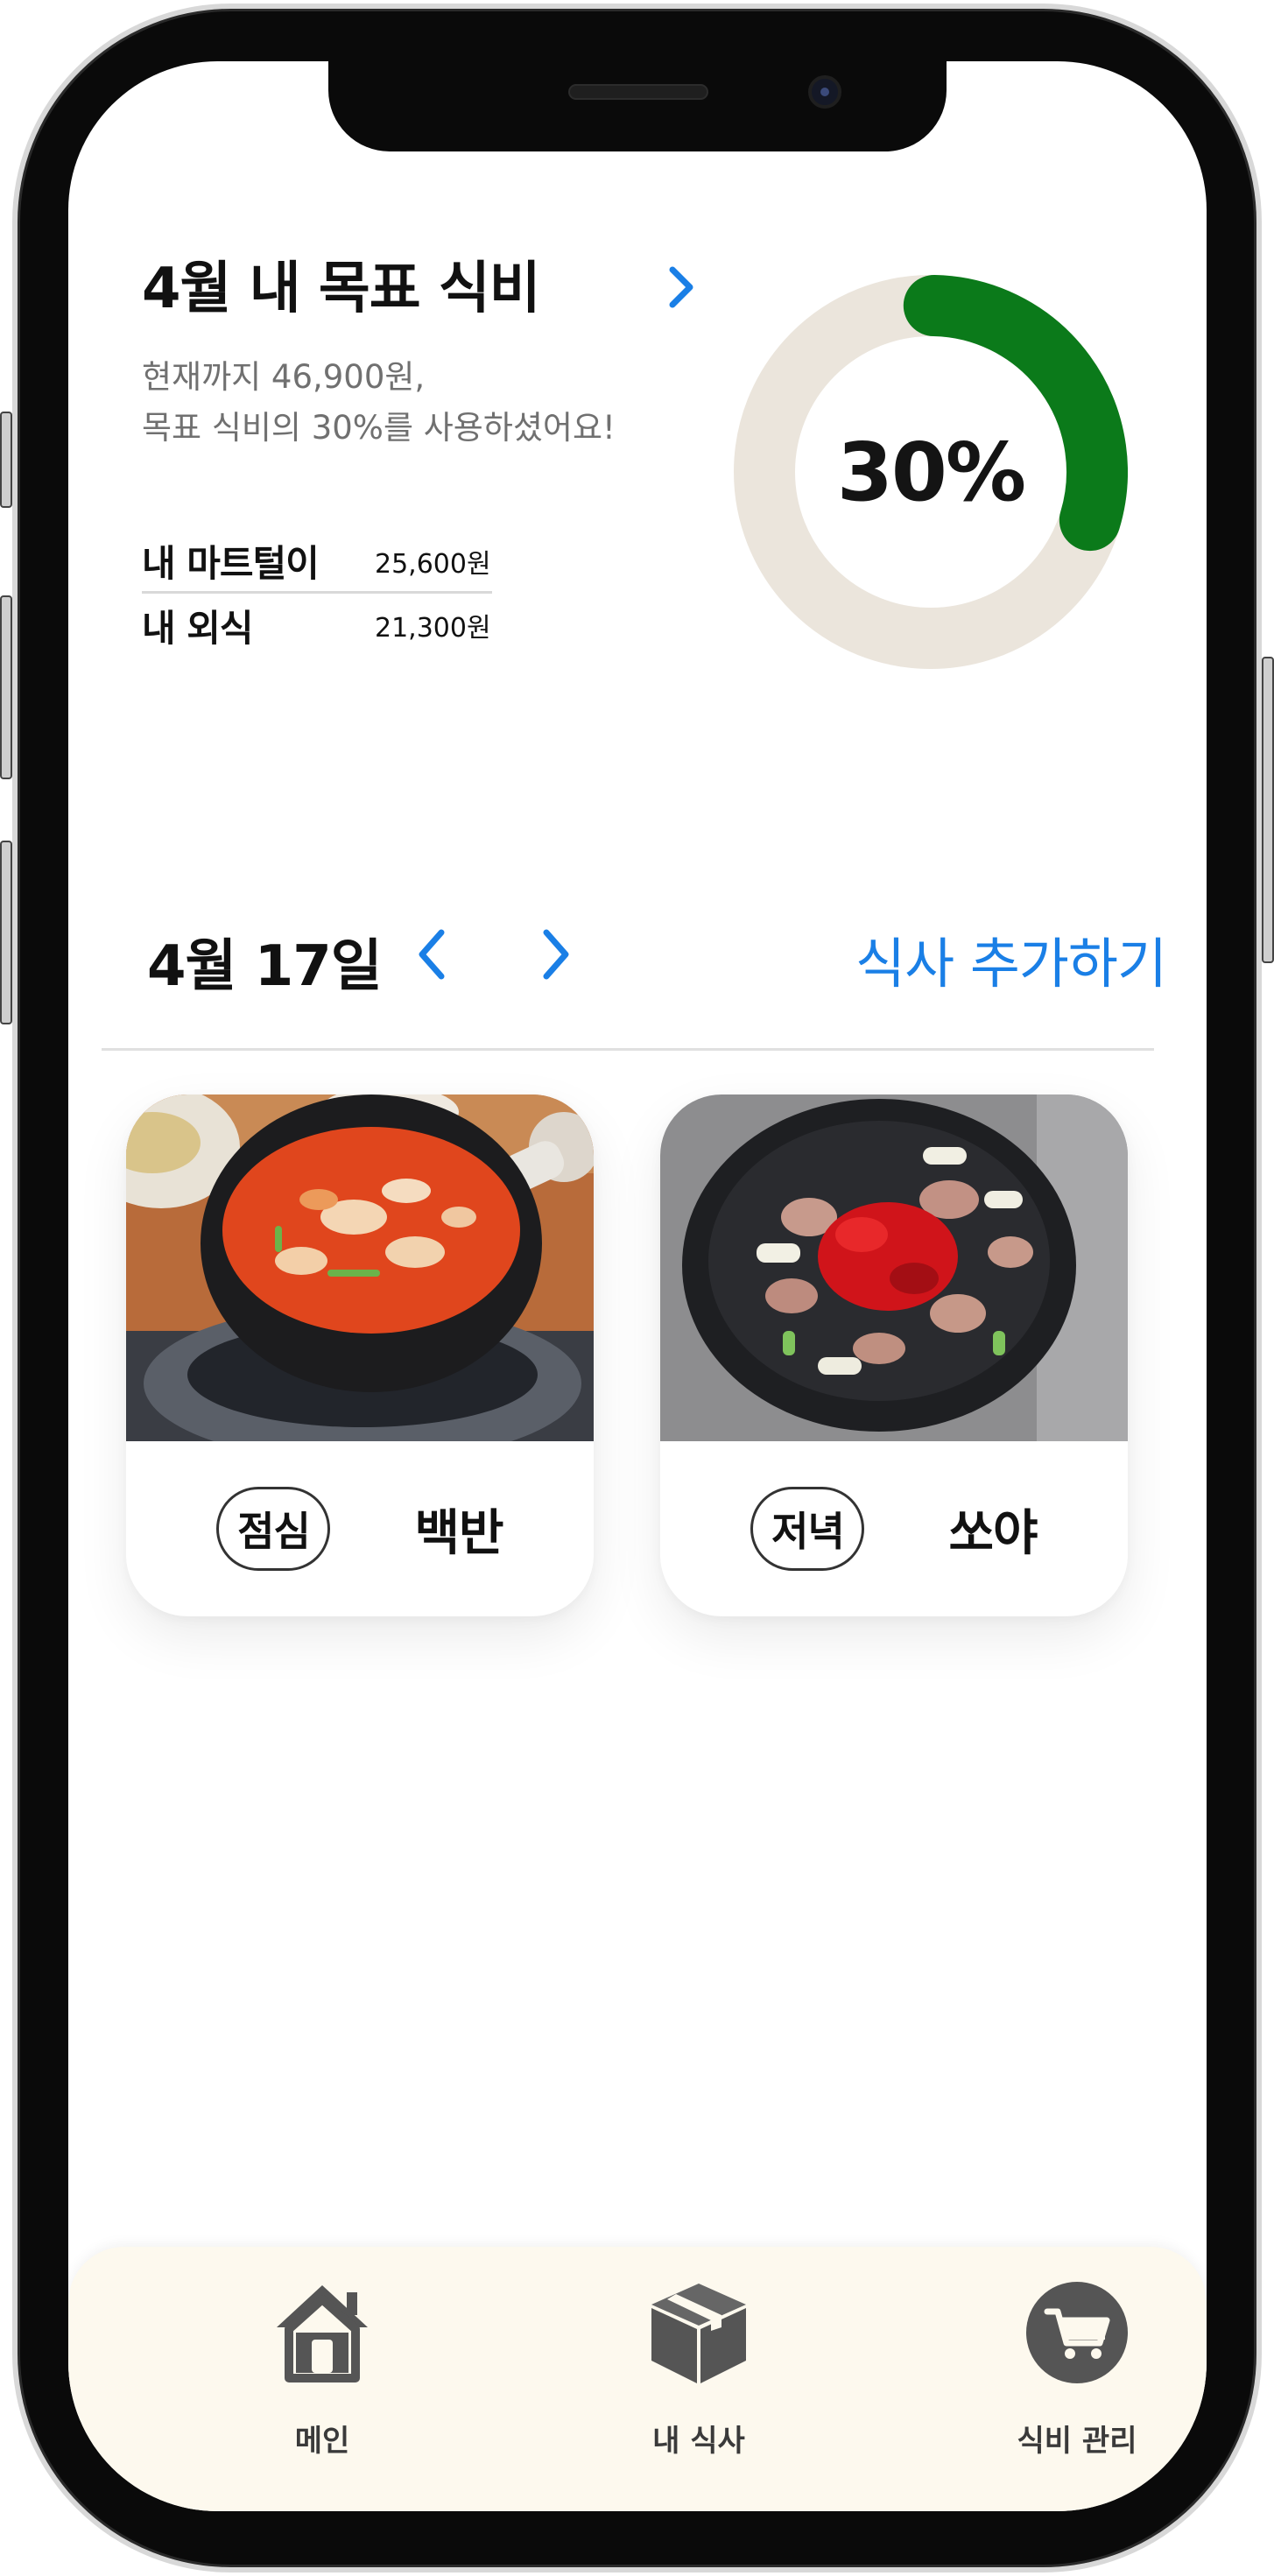  What do you see at coordinates (323, 2333) in the screenshot?
I see `home-icon` at bounding box center [323, 2333].